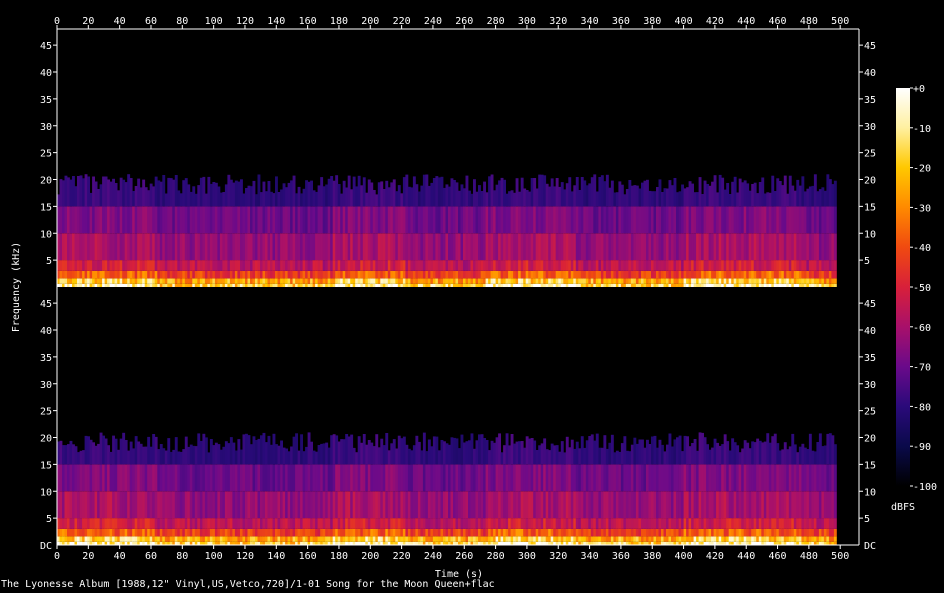  I want to click on x-tick-label-top: 200, so click(370, 21).